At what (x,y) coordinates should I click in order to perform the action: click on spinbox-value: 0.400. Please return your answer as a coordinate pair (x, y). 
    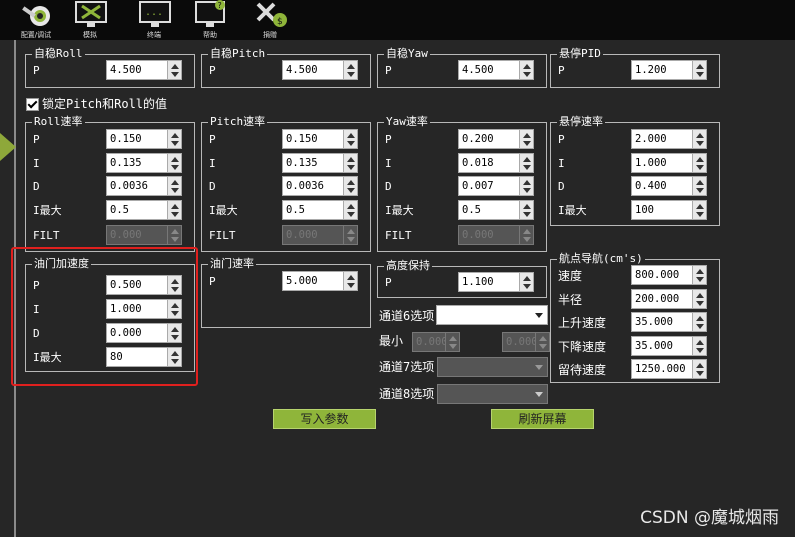
    Looking at the image, I should click on (662, 186).